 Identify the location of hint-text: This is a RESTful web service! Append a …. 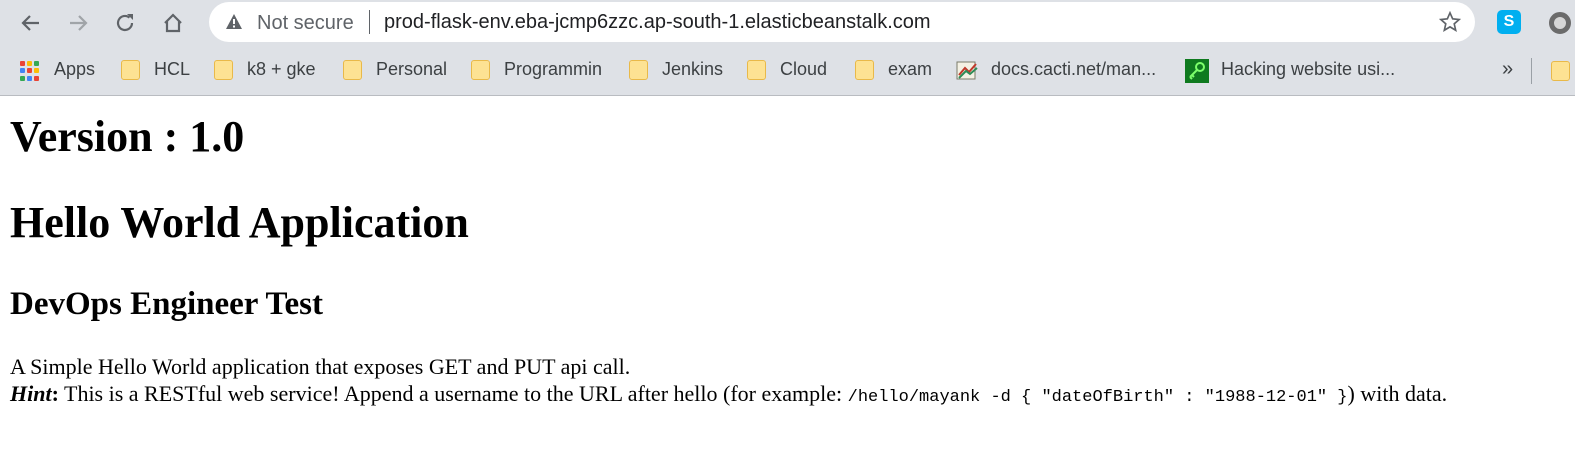
(453, 393).